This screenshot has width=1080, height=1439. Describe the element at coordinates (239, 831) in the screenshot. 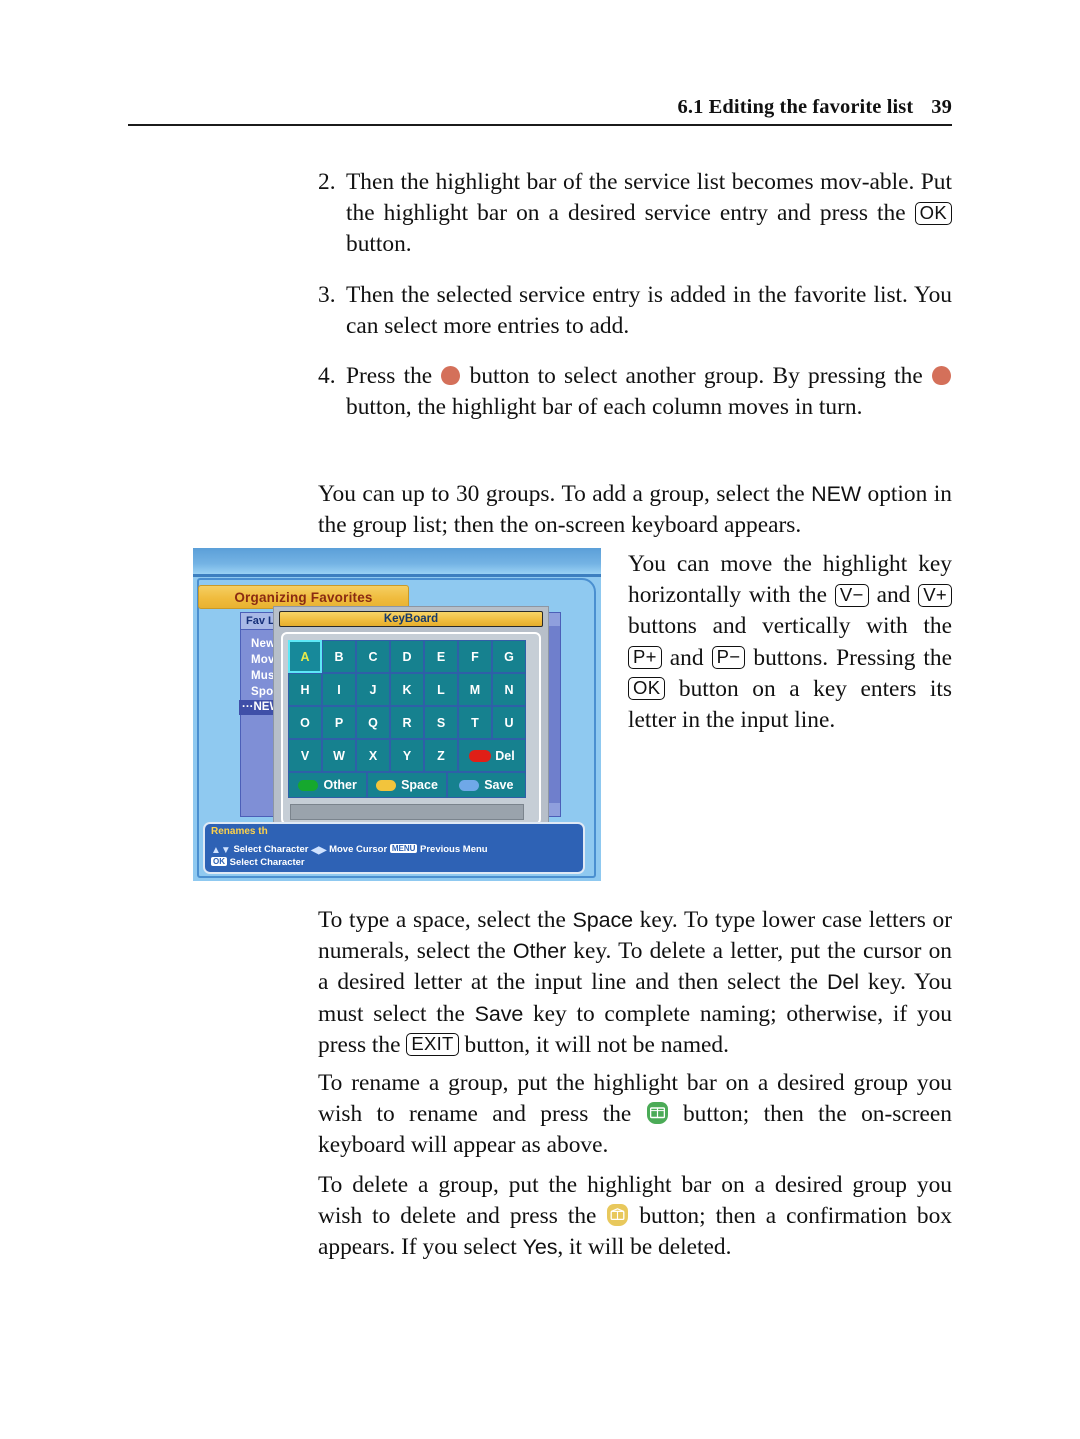

I see `osd-help-description: Renames th` at that location.